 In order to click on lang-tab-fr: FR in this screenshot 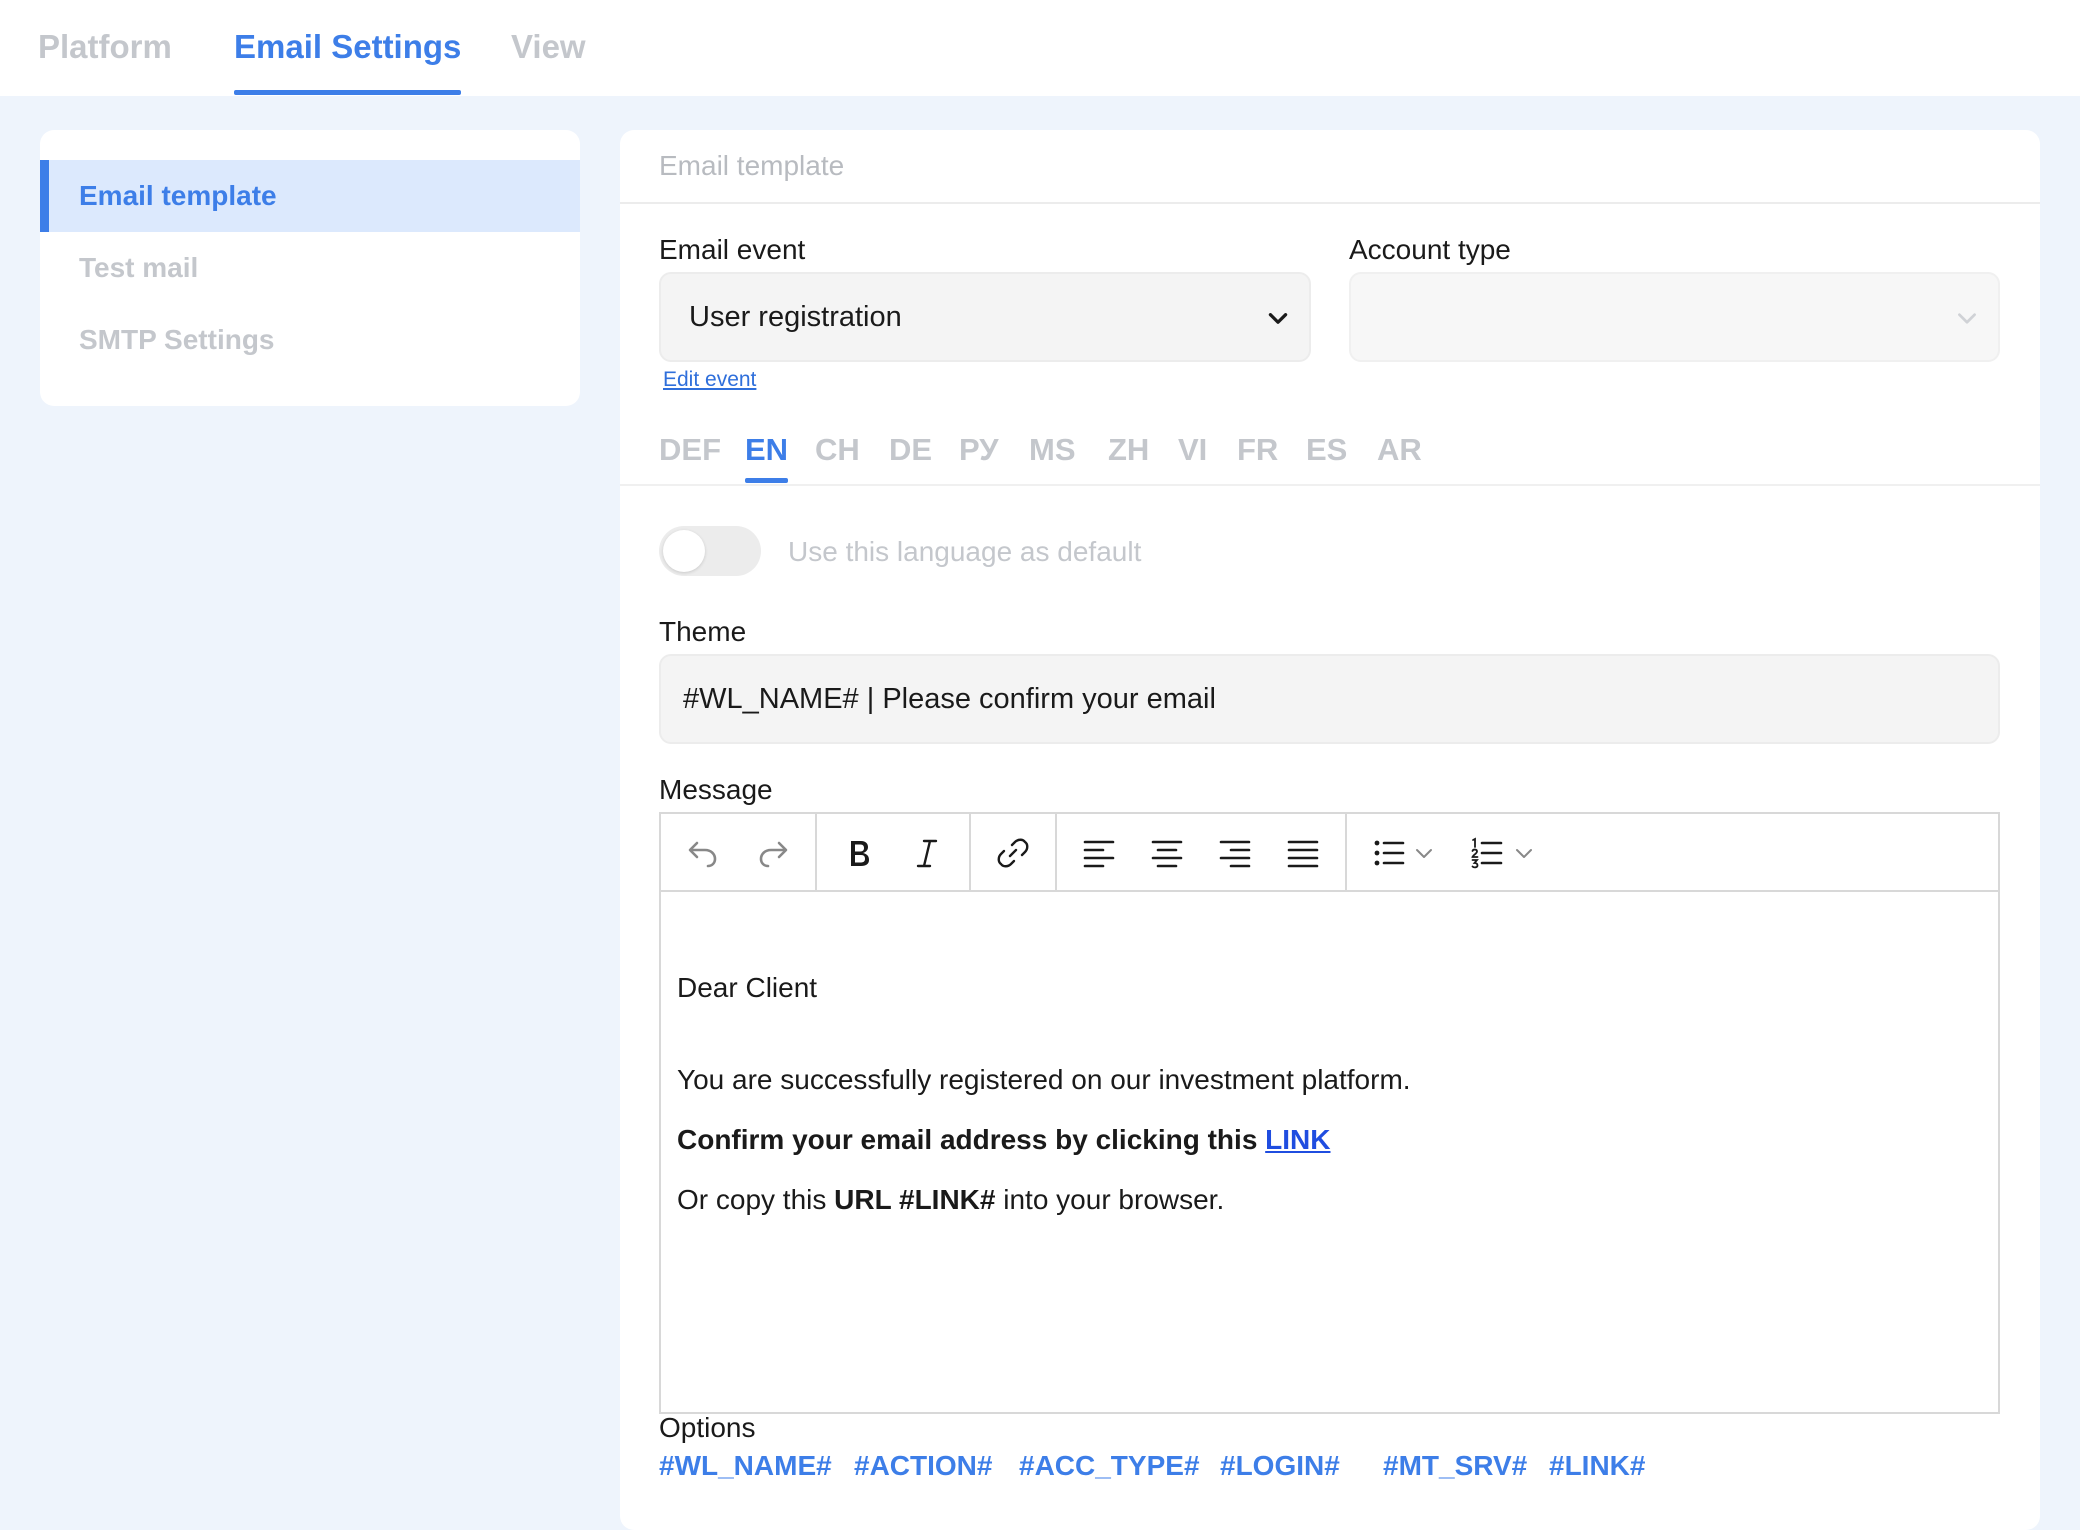, I will do `click(1257, 450)`.